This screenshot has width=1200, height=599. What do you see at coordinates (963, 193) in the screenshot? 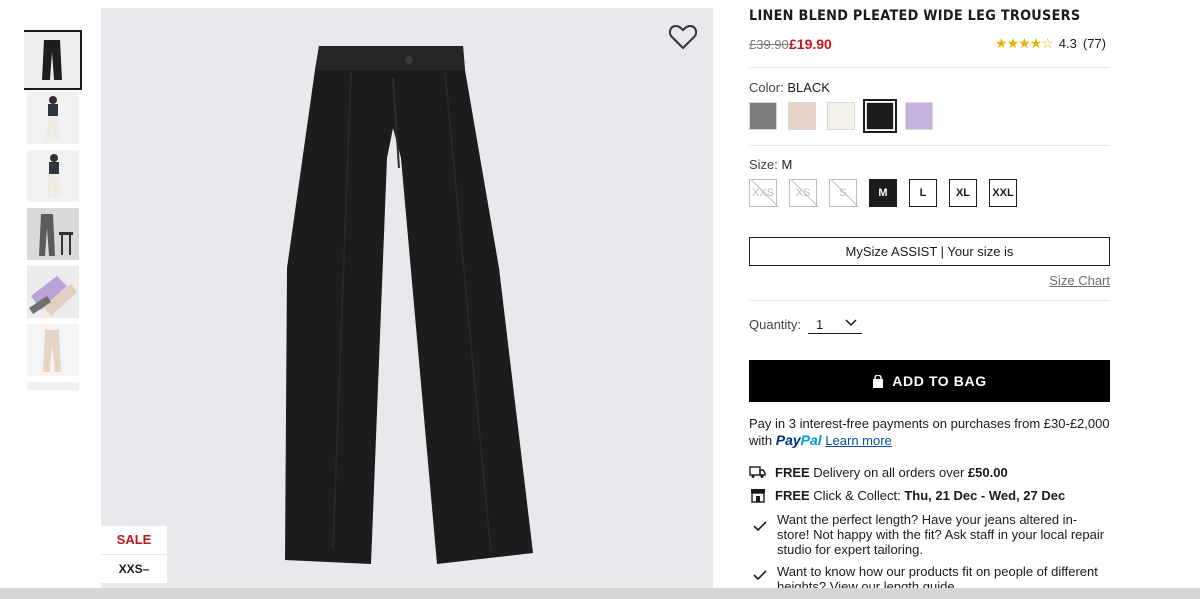
I see `size-xl: XL` at bounding box center [963, 193].